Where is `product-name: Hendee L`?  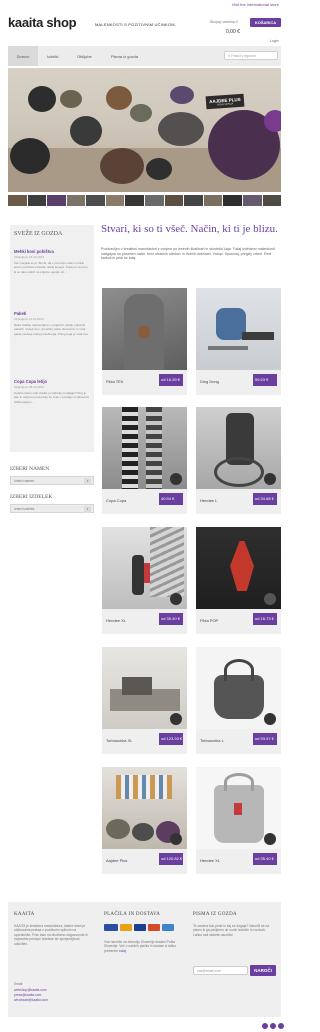
product-name: Hendee L is located at coordinates (208, 500).